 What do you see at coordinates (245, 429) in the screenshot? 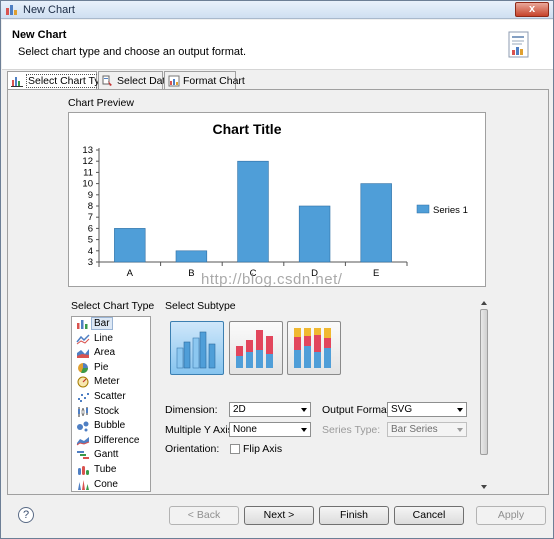
I see `multiple-y-axis-value: None` at bounding box center [245, 429].